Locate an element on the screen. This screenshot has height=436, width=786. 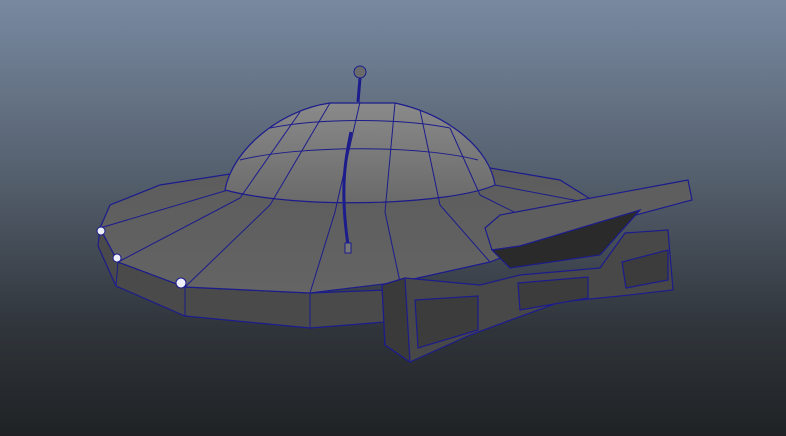
antenna is located at coordinates (359, 90).